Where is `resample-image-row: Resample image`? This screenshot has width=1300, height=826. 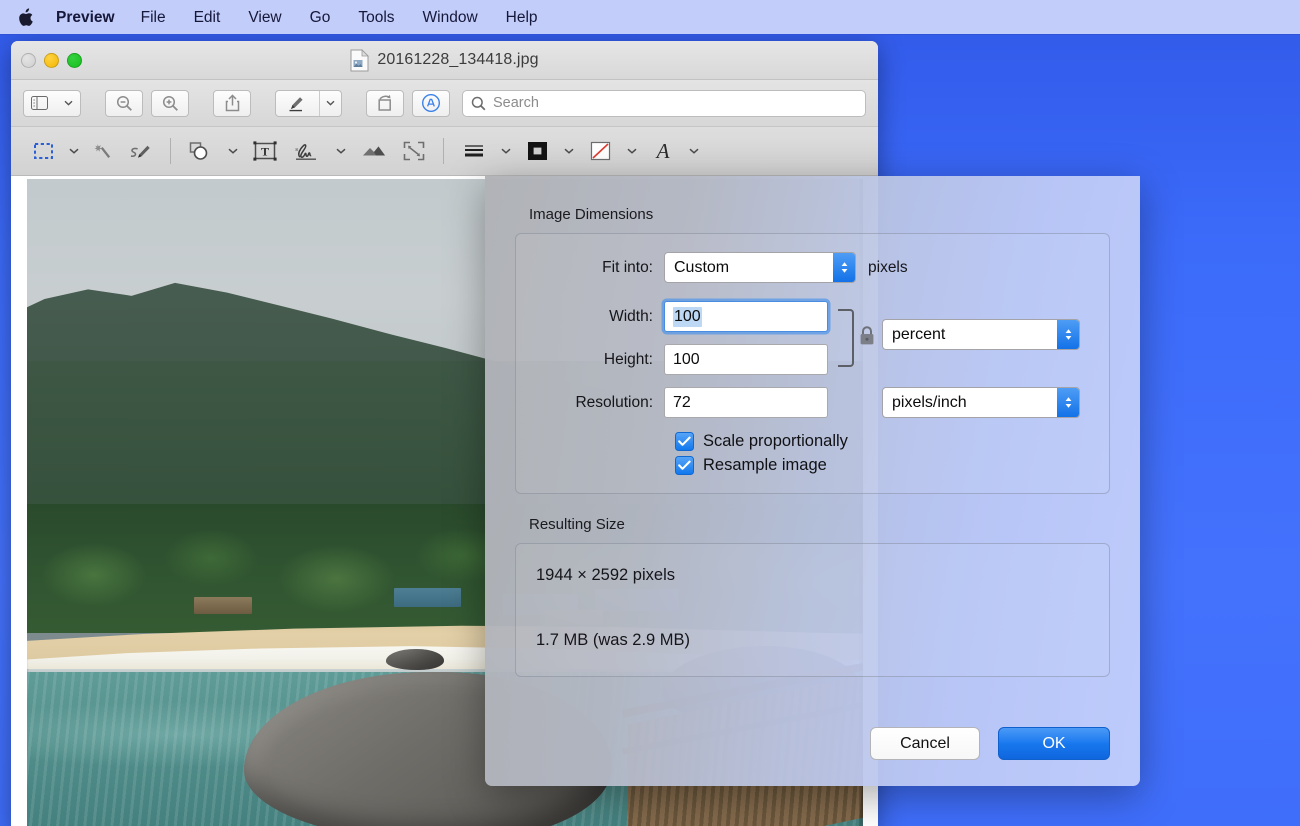 resample-image-row: Resample image is located at coordinates (884, 465).